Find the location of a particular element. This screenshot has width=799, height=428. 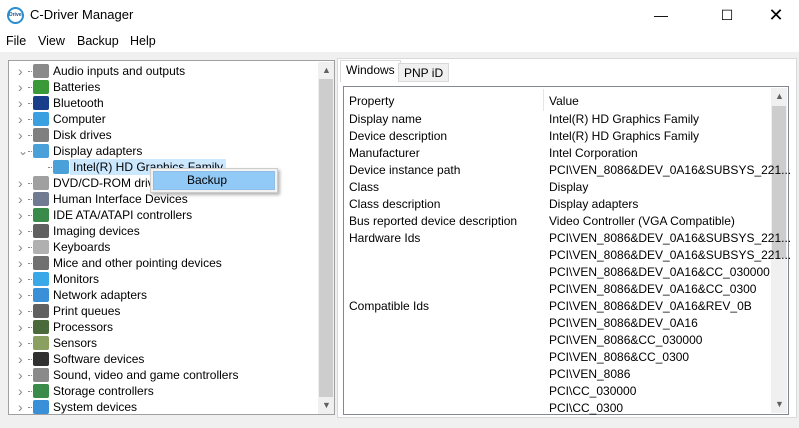

tree-item: › Processors is located at coordinates (161, 327).